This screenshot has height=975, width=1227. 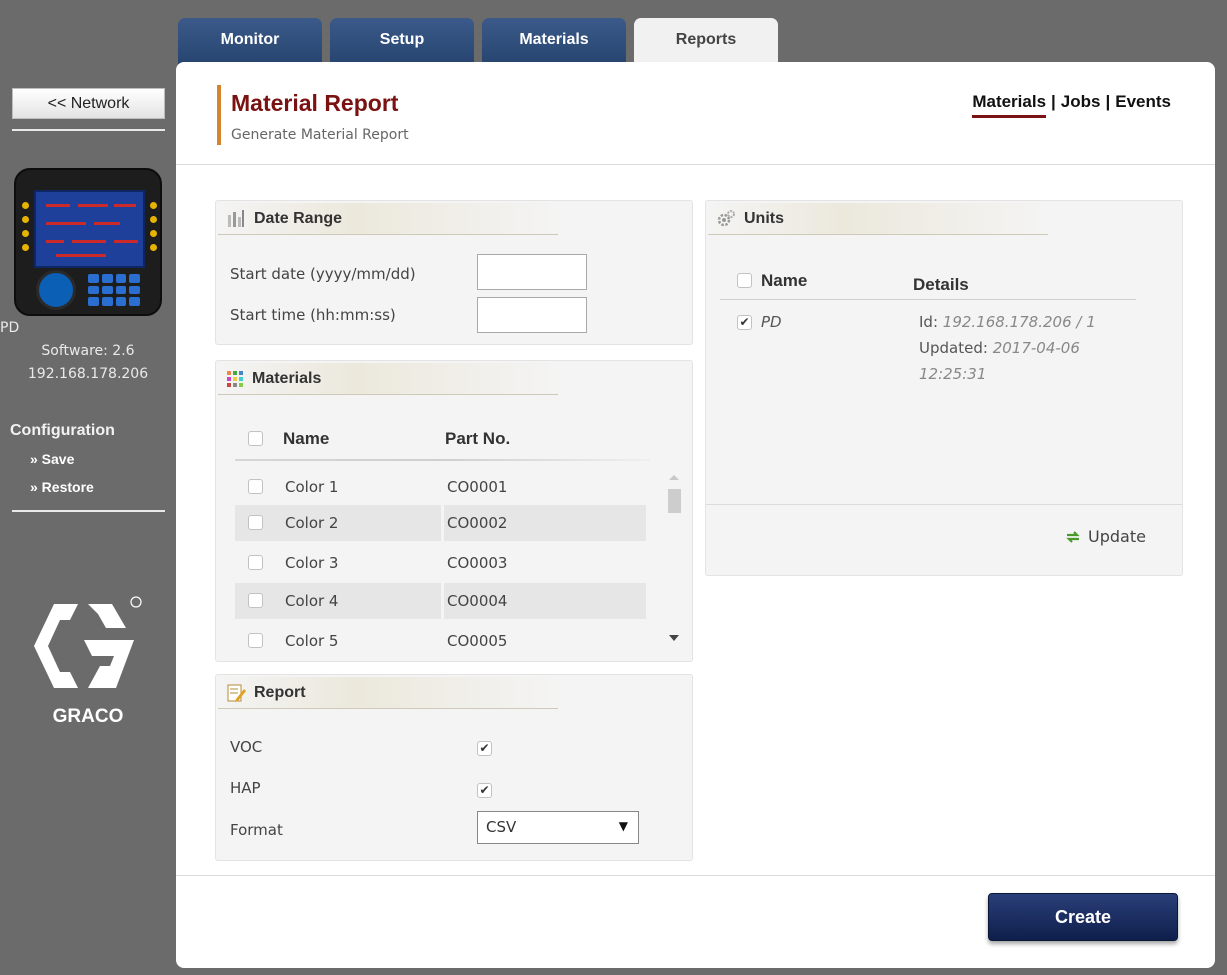 What do you see at coordinates (245, 788) in the screenshot?
I see `hap-label: HAP` at bounding box center [245, 788].